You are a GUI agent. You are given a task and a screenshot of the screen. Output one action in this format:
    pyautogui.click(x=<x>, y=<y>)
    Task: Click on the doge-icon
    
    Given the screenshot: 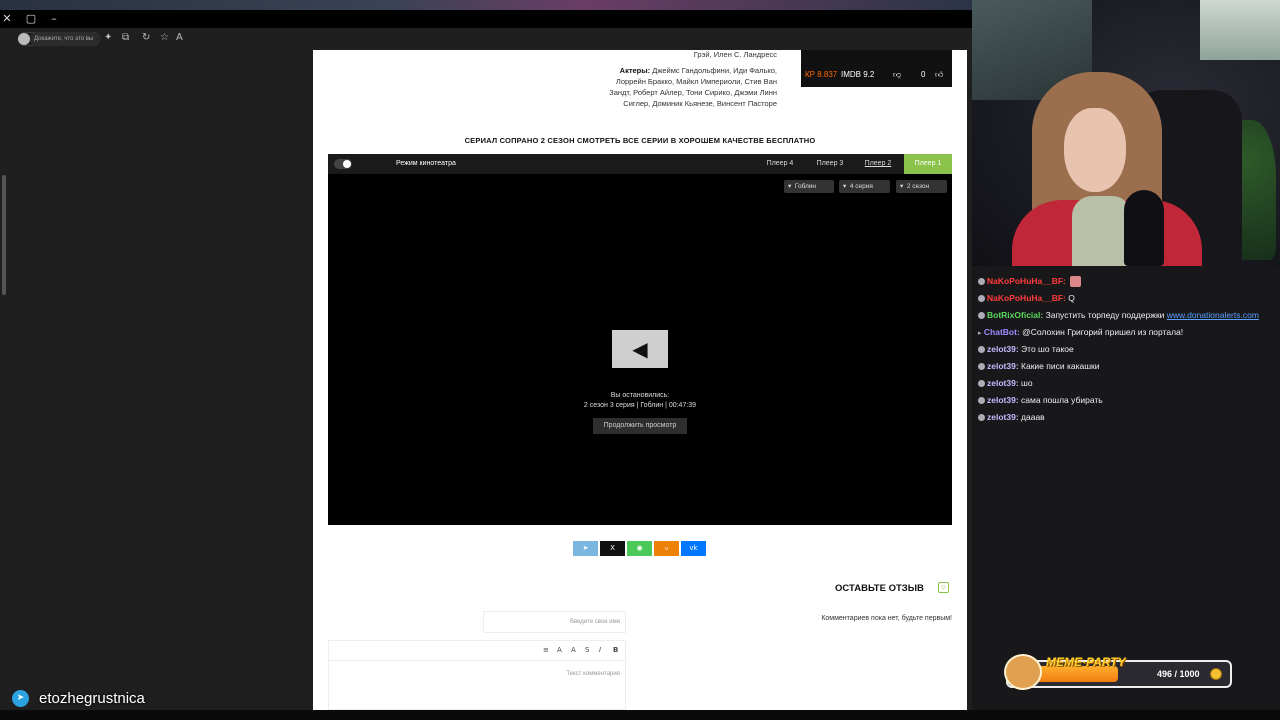 What is the action you would take?
    pyautogui.click(x=1023, y=672)
    